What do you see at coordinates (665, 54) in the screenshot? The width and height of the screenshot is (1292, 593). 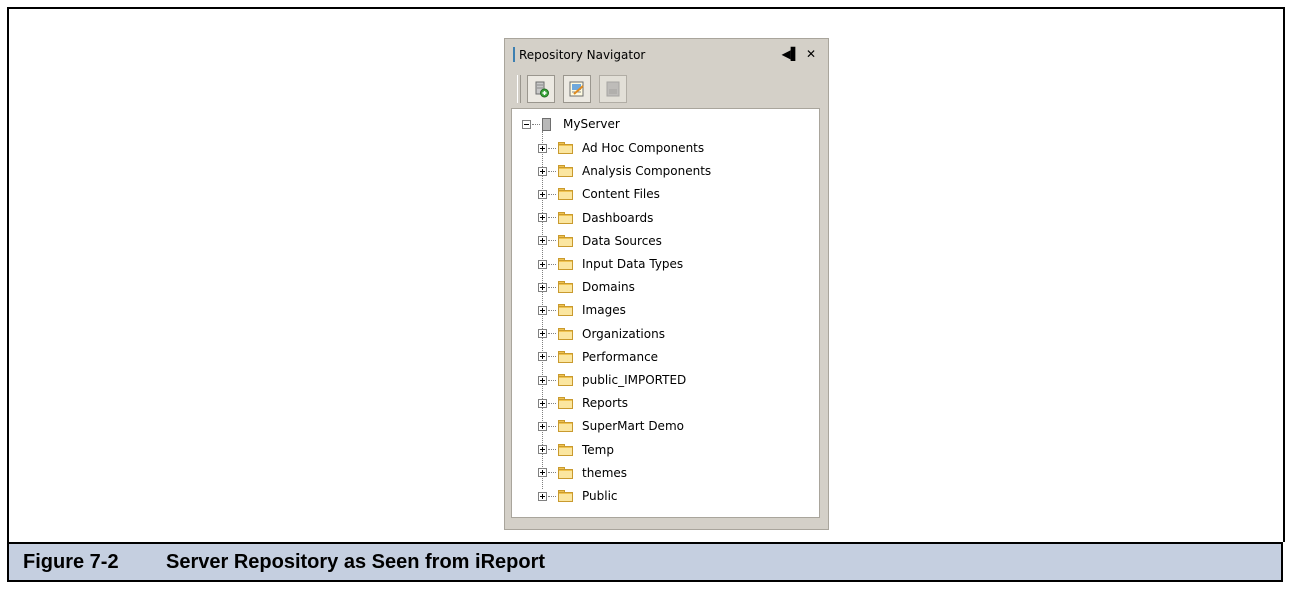 I see `panel-titlebar: Repository Navigator ◀▌ ✕` at bounding box center [665, 54].